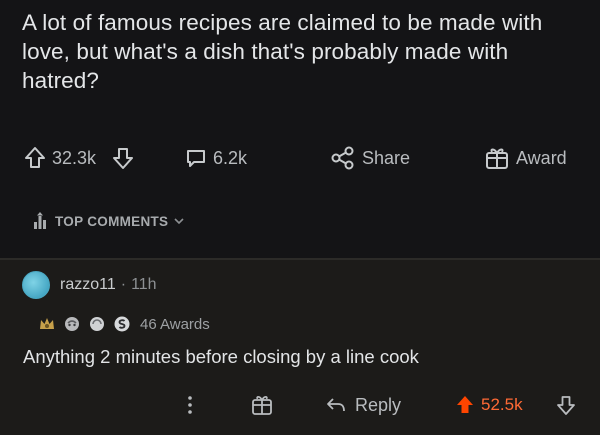  What do you see at coordinates (74, 157) in the screenshot?
I see `post-score: 32.3k` at bounding box center [74, 157].